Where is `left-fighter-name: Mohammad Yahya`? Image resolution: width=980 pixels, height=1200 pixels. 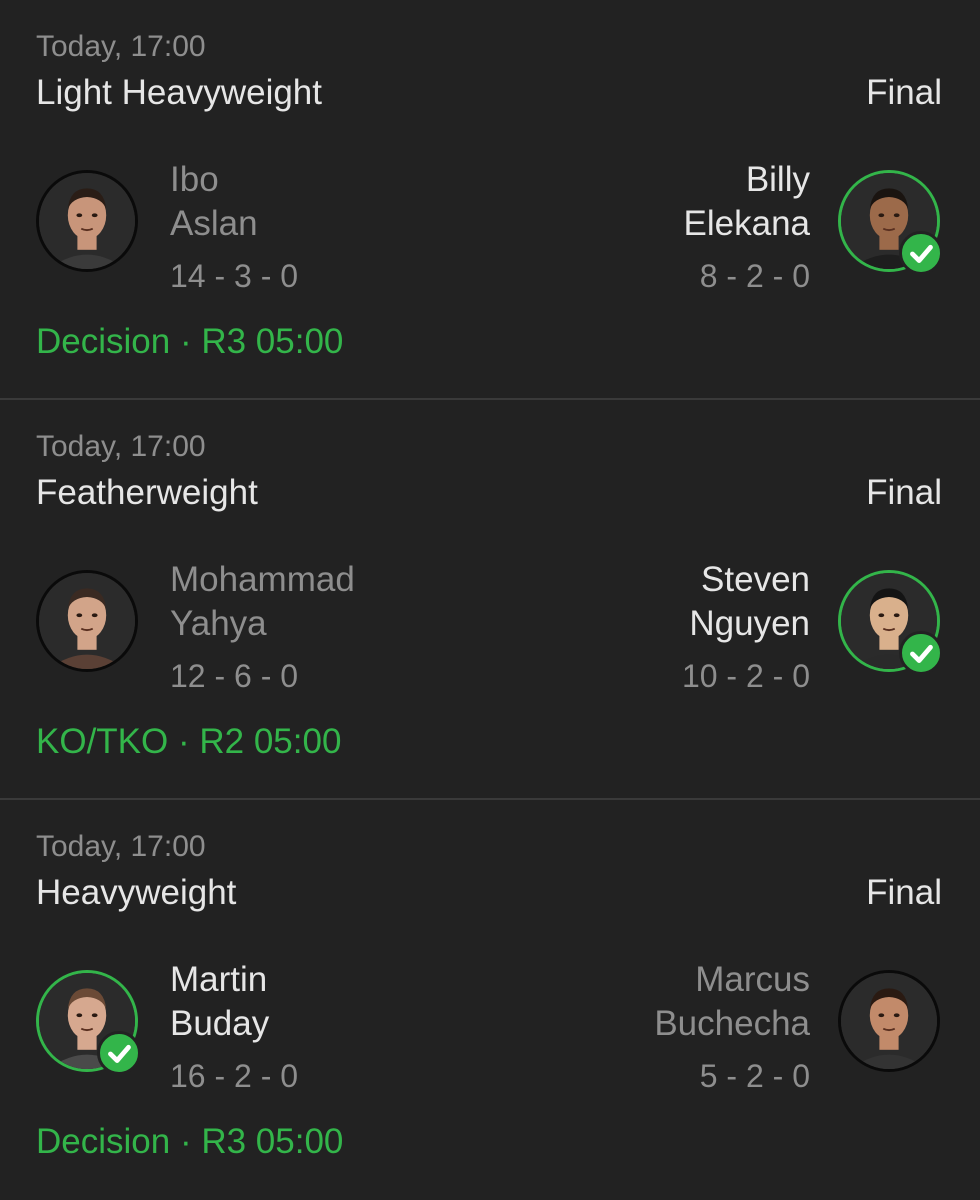
left-fighter-name: Mohammad Yahya is located at coordinates (262, 602).